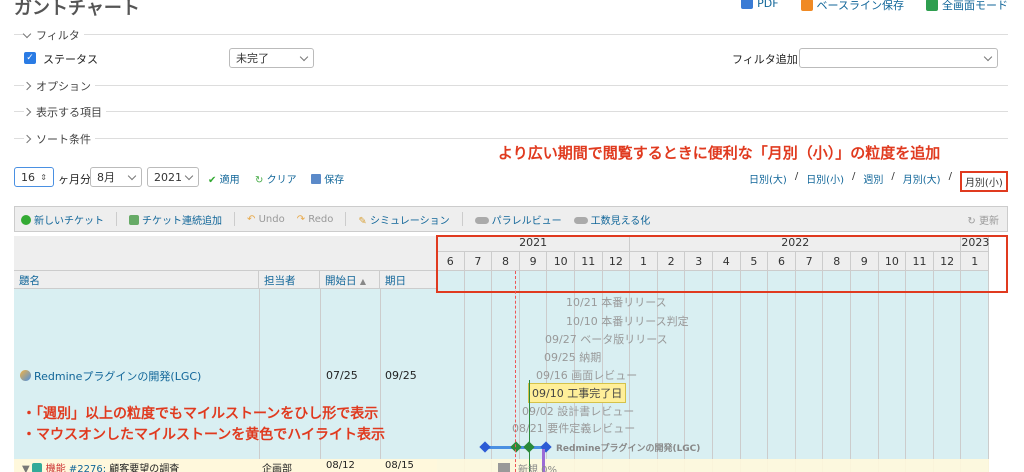  What do you see at coordinates (825, 181) in the screenshot?
I see `zoom-day-small: 日別(小)` at bounding box center [825, 181].